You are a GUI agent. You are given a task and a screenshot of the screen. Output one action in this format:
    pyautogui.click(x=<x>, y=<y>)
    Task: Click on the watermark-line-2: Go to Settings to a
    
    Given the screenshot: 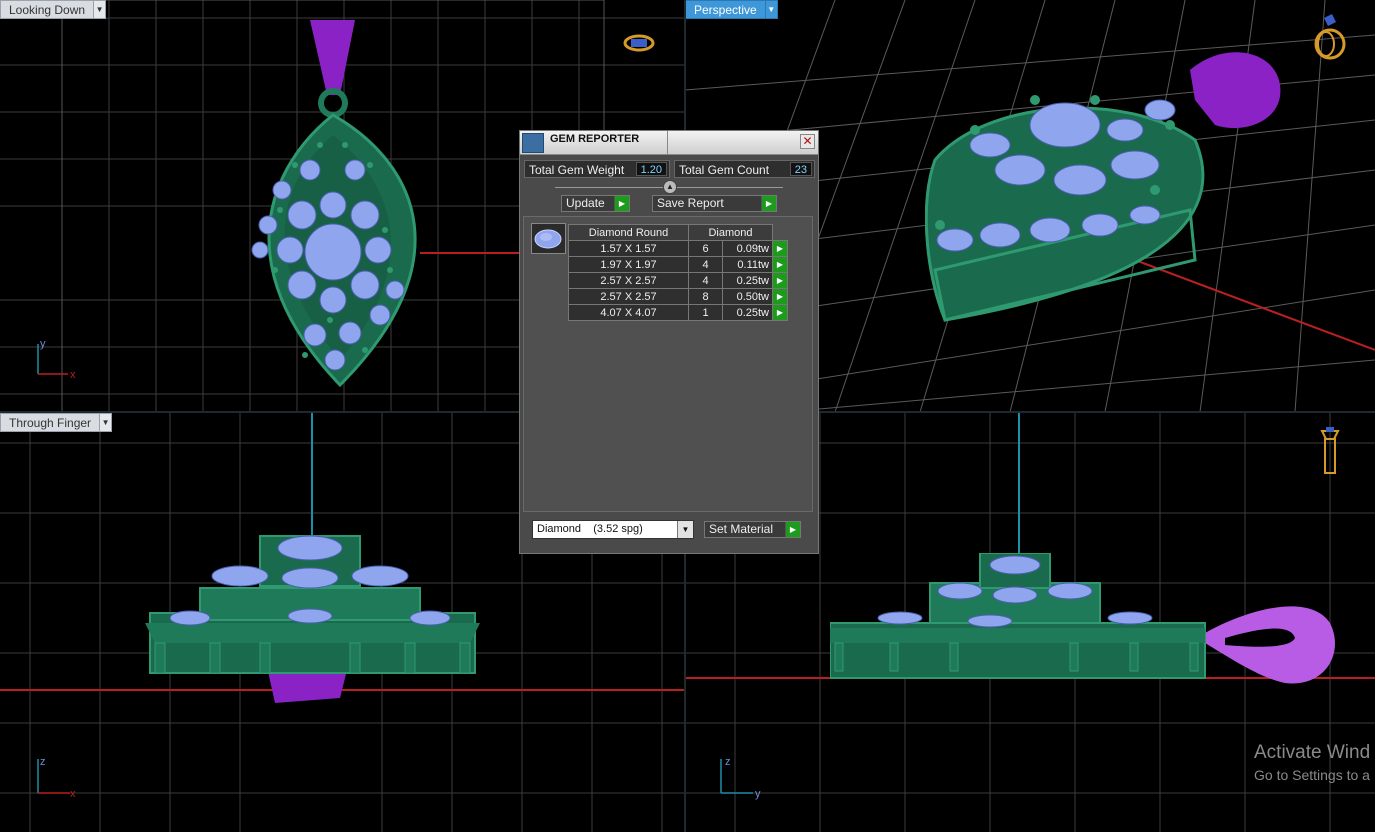 What is the action you would take?
    pyautogui.click(x=1312, y=775)
    